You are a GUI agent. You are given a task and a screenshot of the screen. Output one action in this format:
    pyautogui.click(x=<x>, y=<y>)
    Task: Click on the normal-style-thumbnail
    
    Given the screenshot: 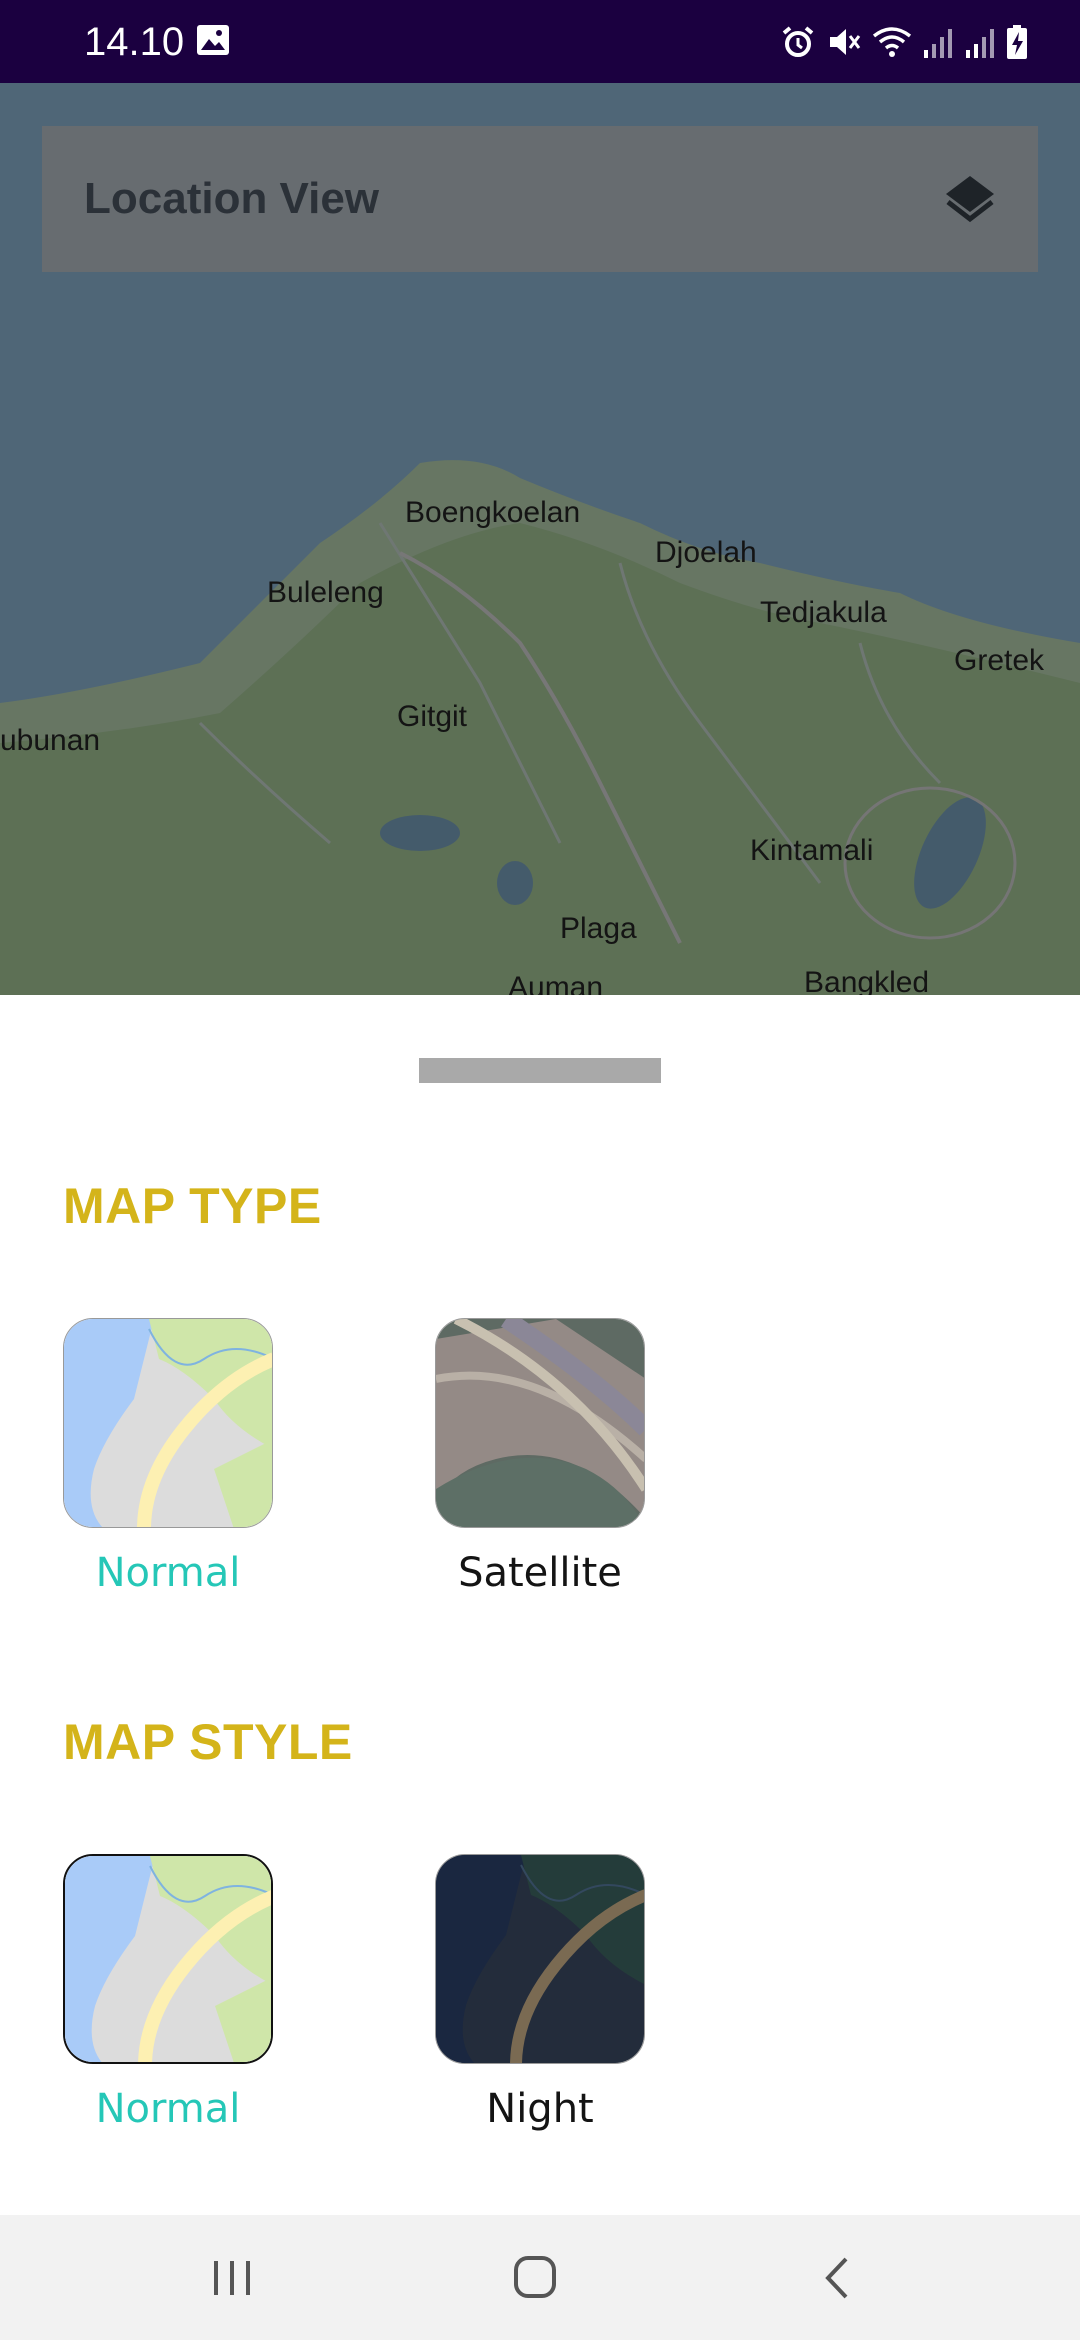 What is the action you would take?
    pyautogui.click(x=168, y=1959)
    